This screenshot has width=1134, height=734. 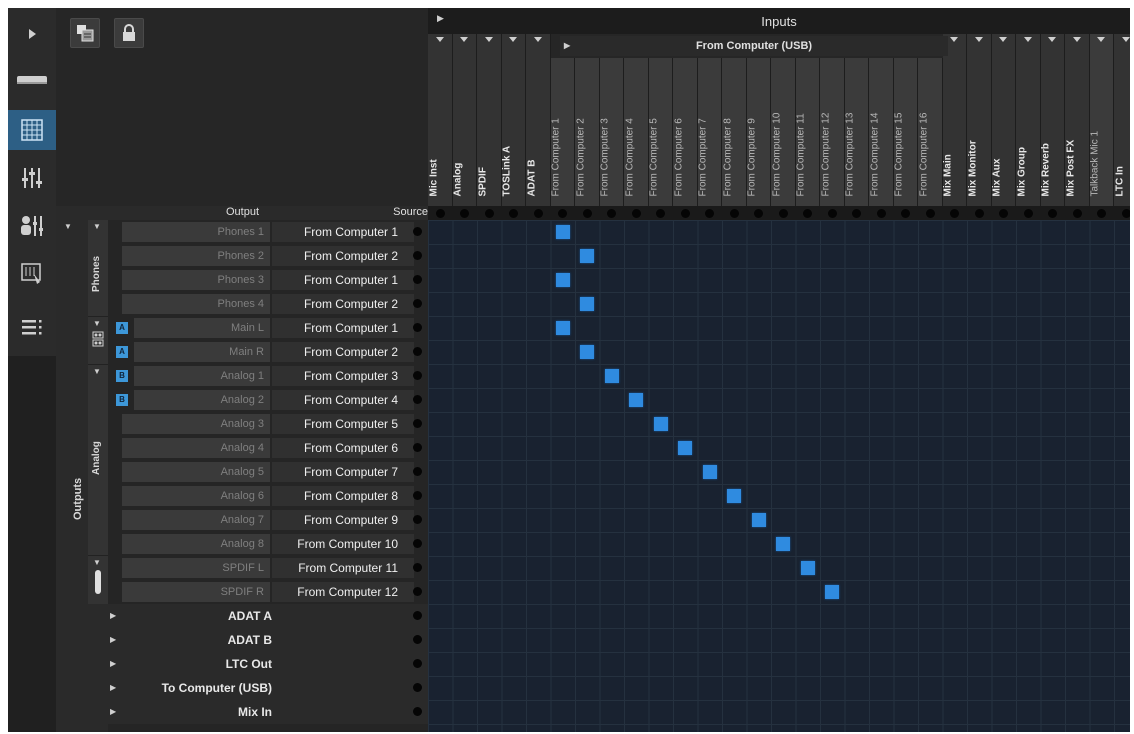 What do you see at coordinates (129, 33) in the screenshot?
I see `lock-icon` at bounding box center [129, 33].